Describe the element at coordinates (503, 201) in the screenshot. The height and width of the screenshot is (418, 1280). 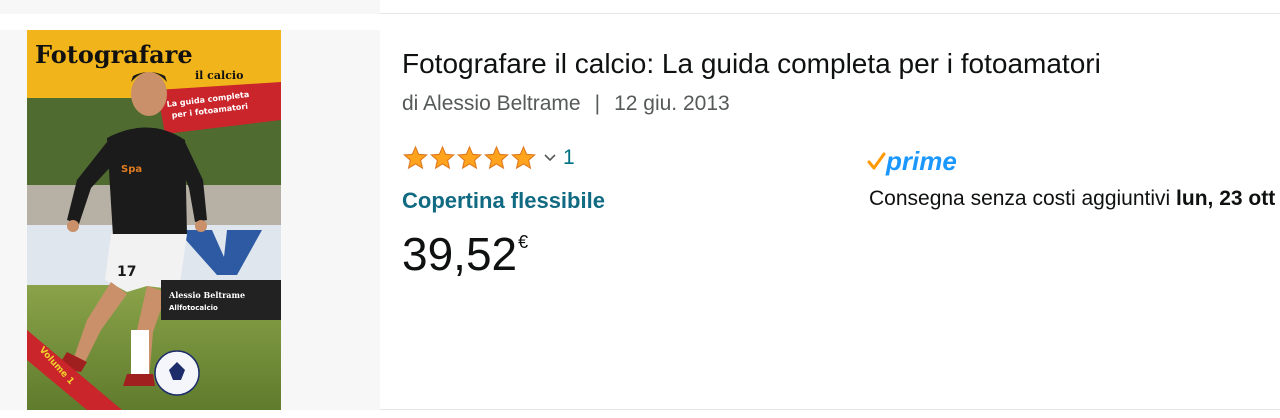
I see `format-link: Copertina flessibile` at that location.